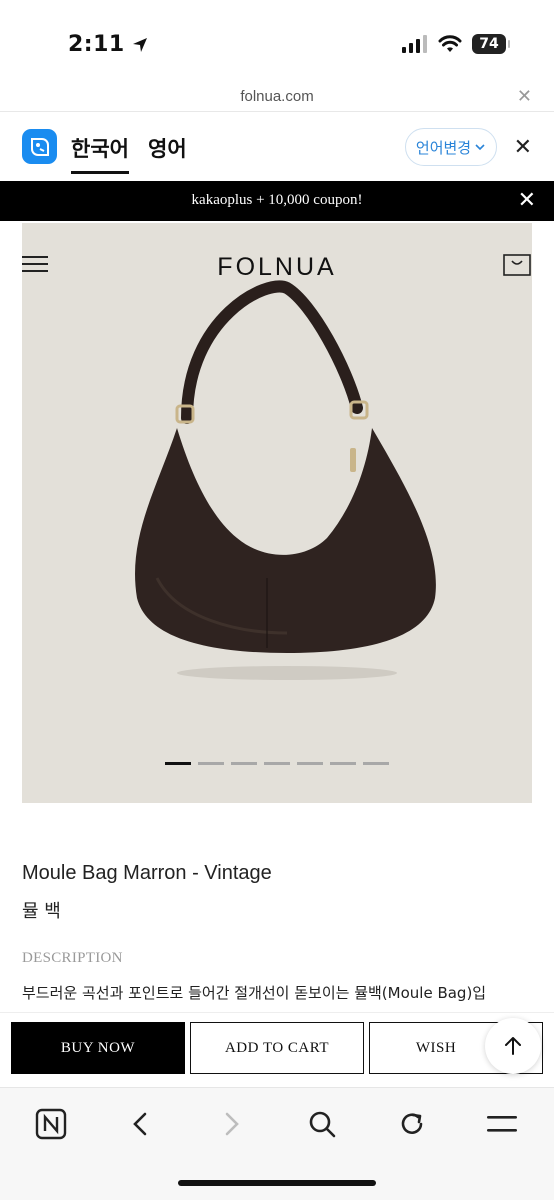 This screenshot has width=554, height=1200. Describe the element at coordinates (436, 1047) in the screenshot. I see `wish-button-label: WISH` at that location.